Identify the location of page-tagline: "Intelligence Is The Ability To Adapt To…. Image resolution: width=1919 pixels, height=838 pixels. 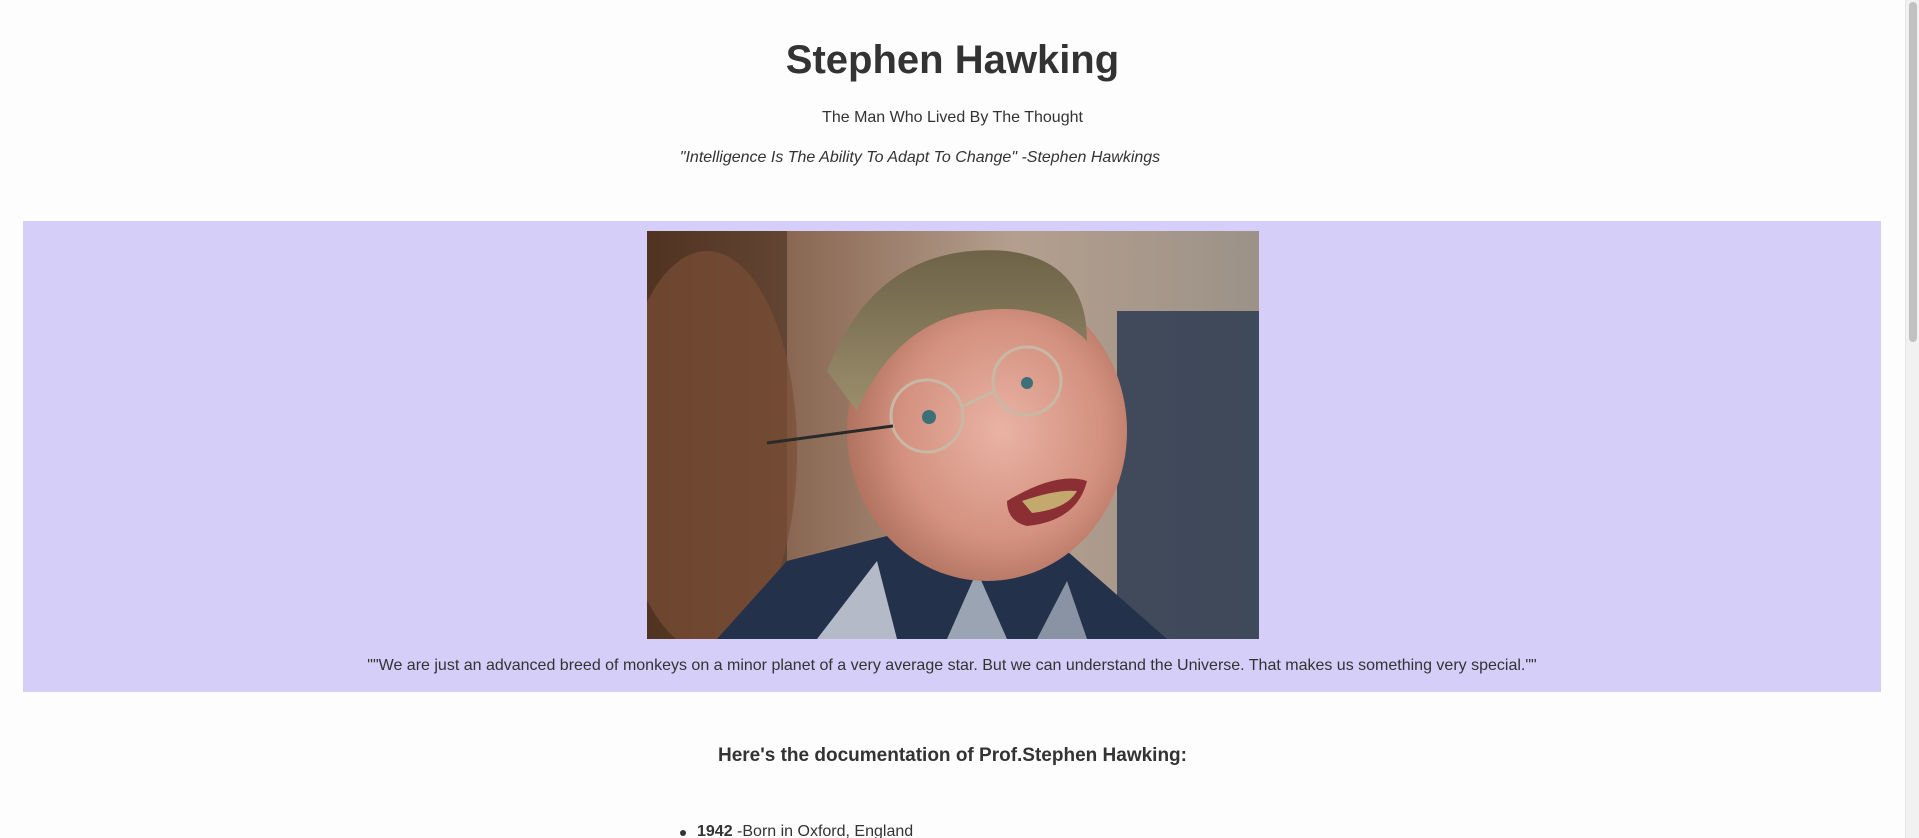
(920, 157).